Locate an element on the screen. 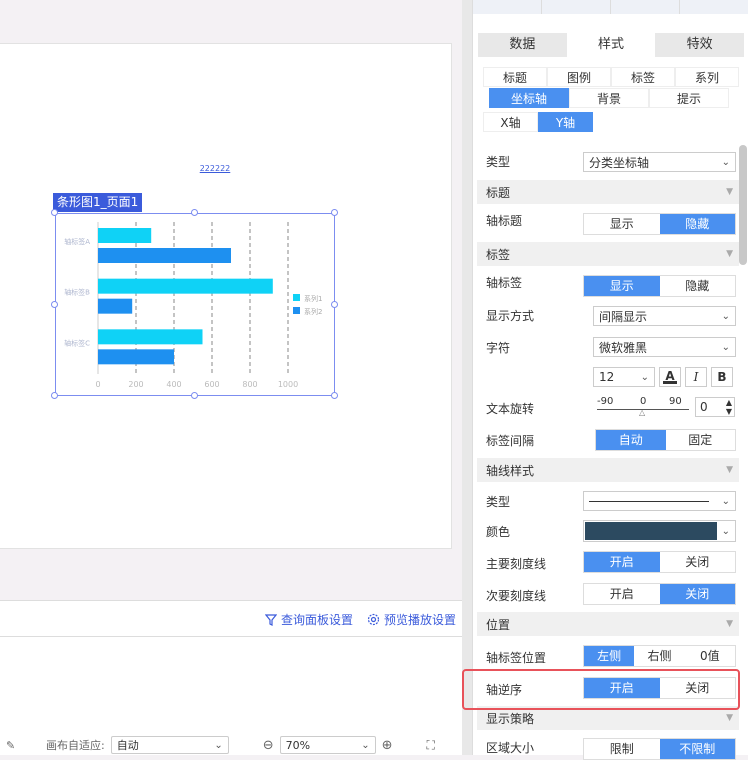 Image resolution: width=748 pixels, height=760 pixels. subtab-label: 标签 is located at coordinates (643, 77).